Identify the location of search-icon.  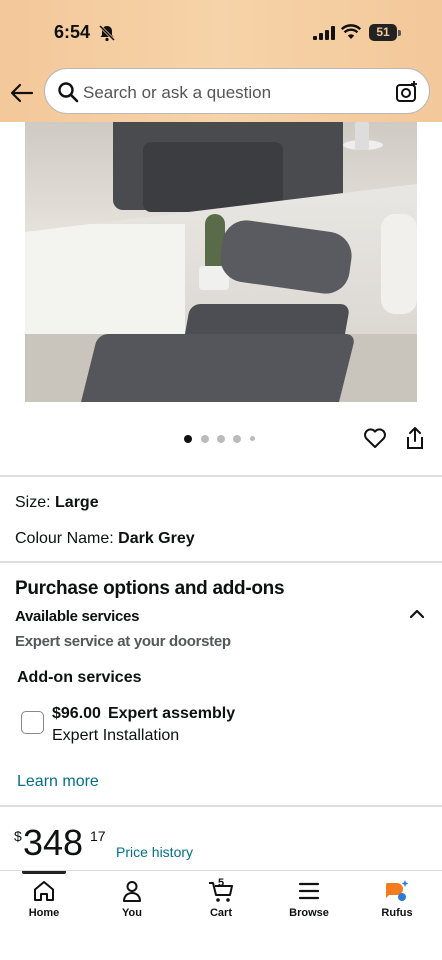
(68, 92).